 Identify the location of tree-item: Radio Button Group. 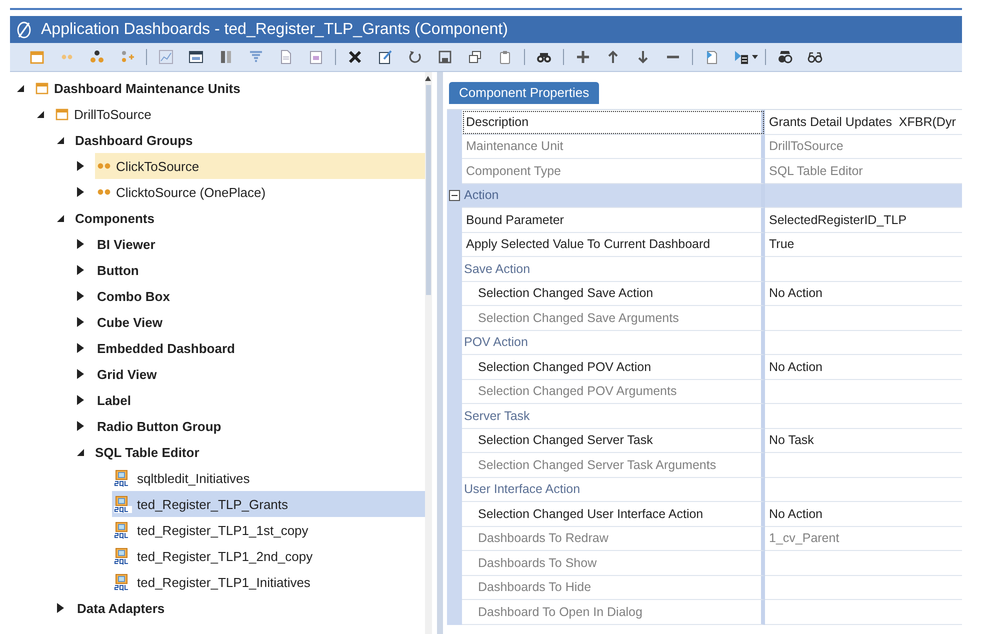
(260, 426).